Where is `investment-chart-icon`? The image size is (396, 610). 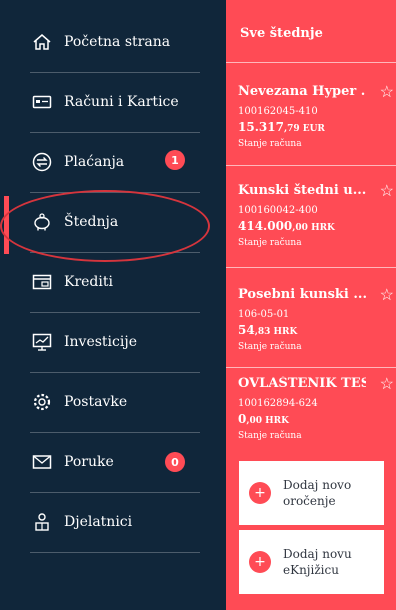 investment-chart-icon is located at coordinates (42, 342).